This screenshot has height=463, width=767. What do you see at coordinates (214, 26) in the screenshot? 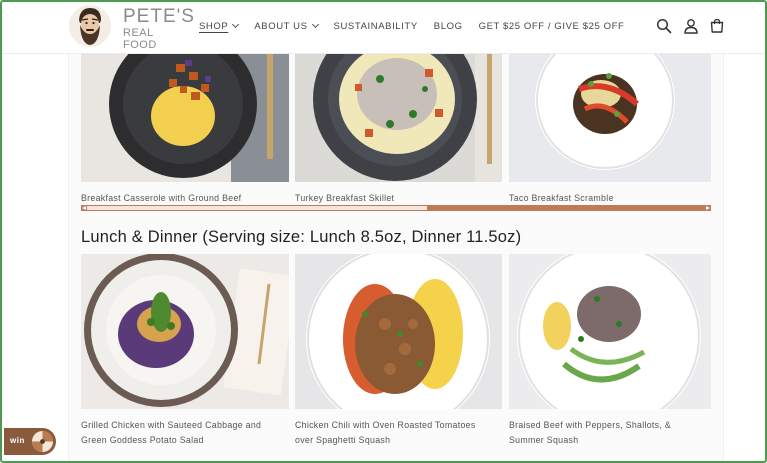
I see `nav-label: SHOP` at bounding box center [214, 26].